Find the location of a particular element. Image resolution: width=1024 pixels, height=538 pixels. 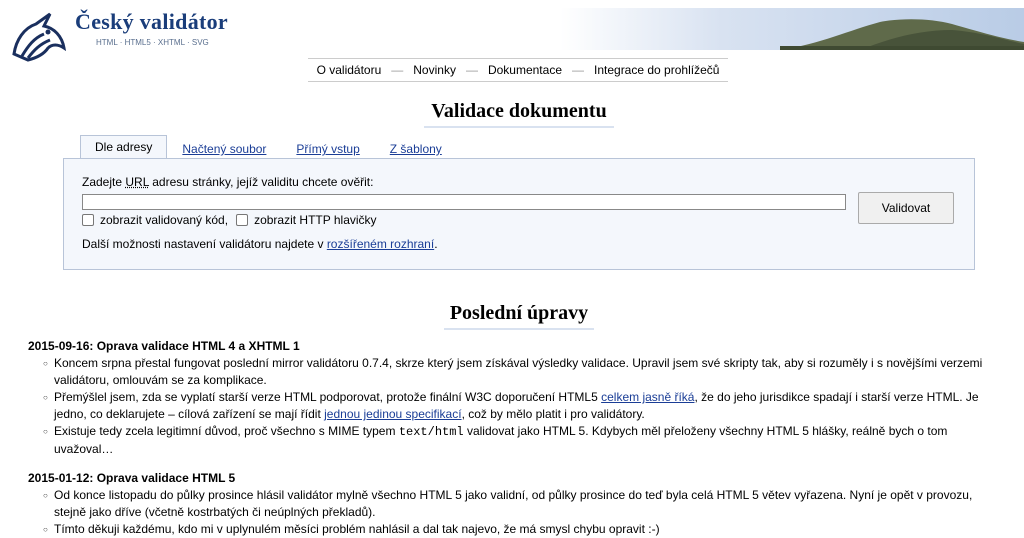

url-input is located at coordinates (464, 202).